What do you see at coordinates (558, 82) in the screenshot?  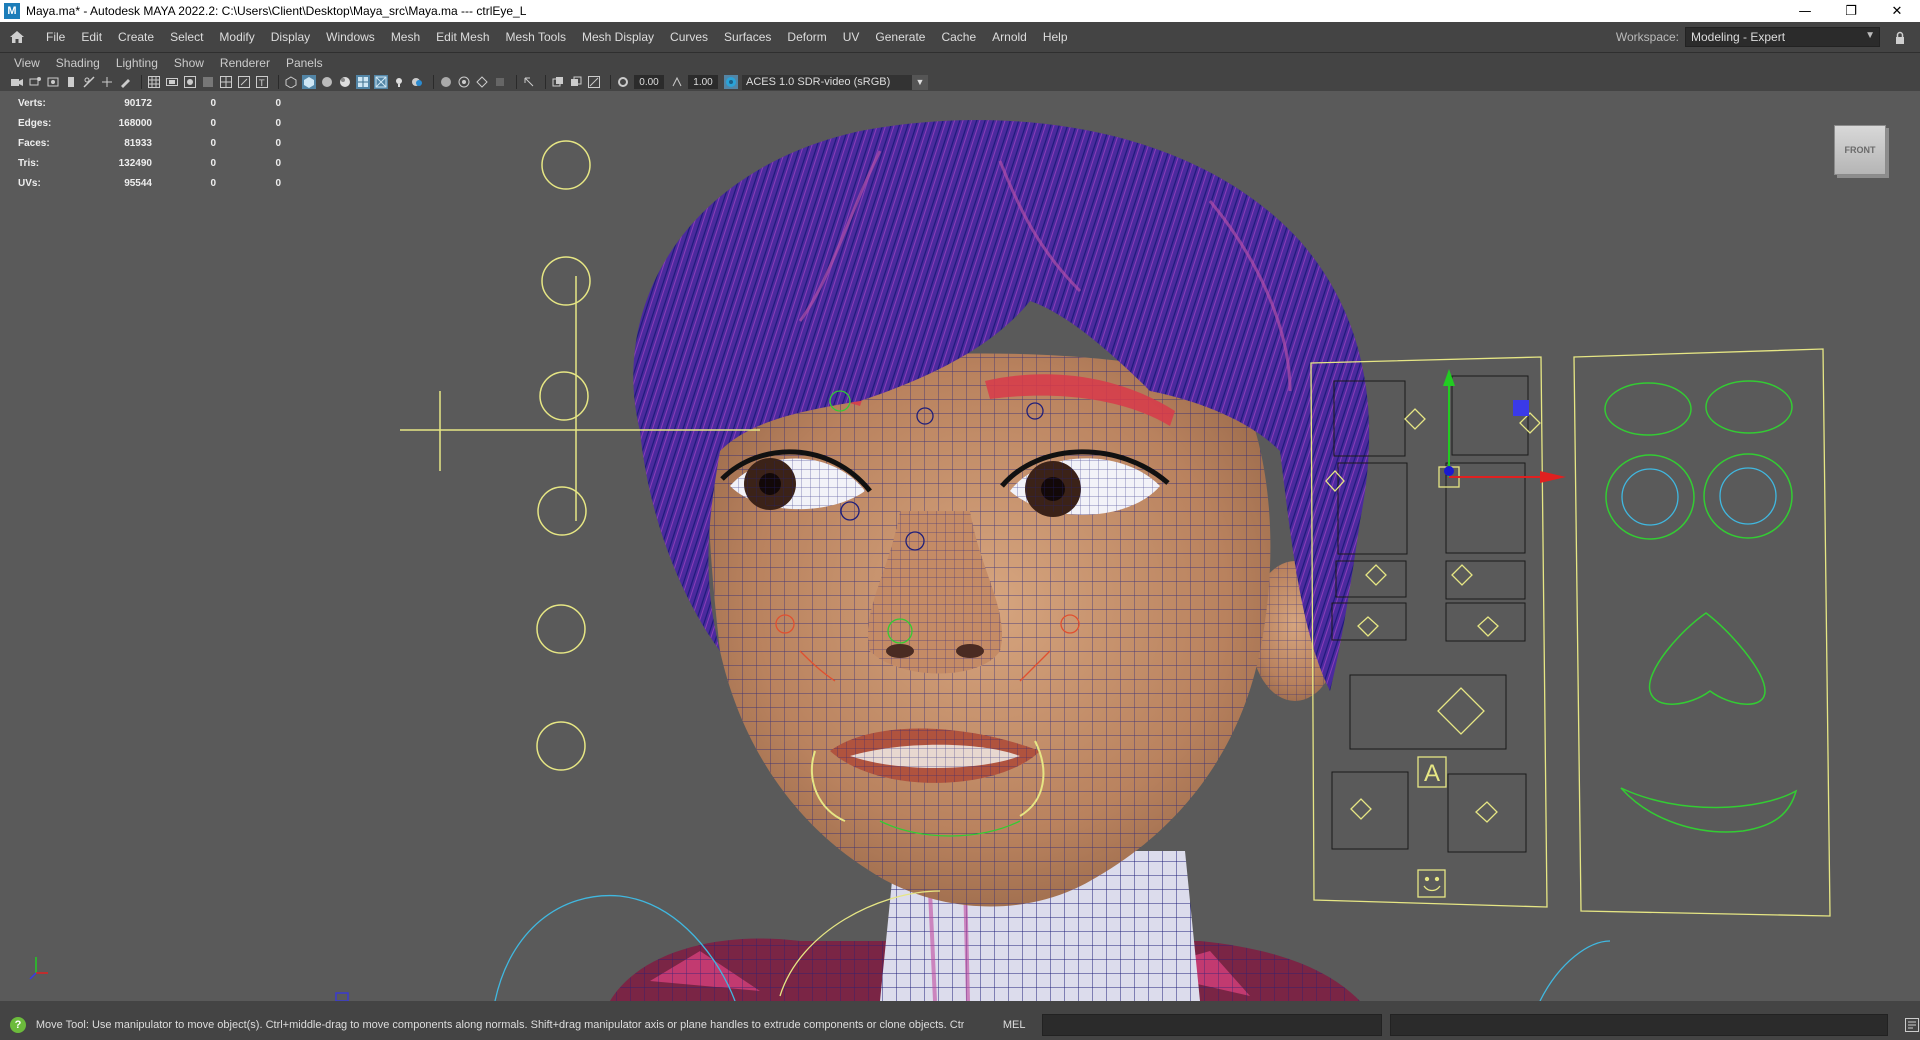 I see `xray-joints-icon` at bounding box center [558, 82].